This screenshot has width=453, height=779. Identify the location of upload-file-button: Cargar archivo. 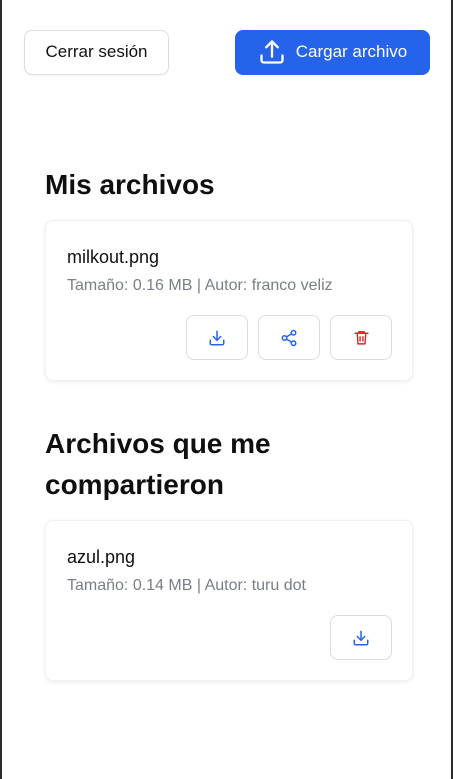
(332, 52).